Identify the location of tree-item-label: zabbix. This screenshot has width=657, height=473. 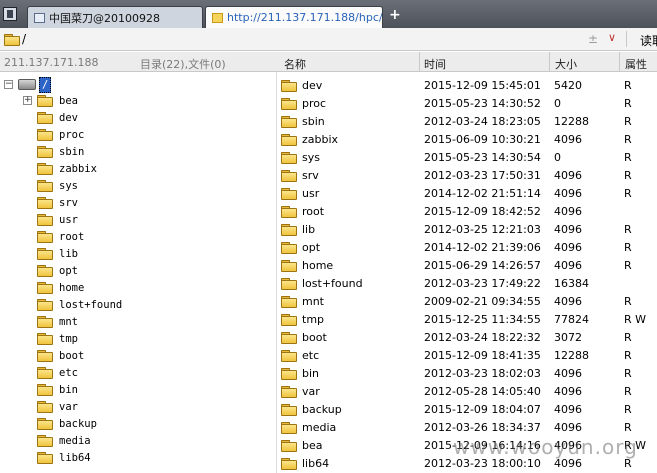
(78, 168).